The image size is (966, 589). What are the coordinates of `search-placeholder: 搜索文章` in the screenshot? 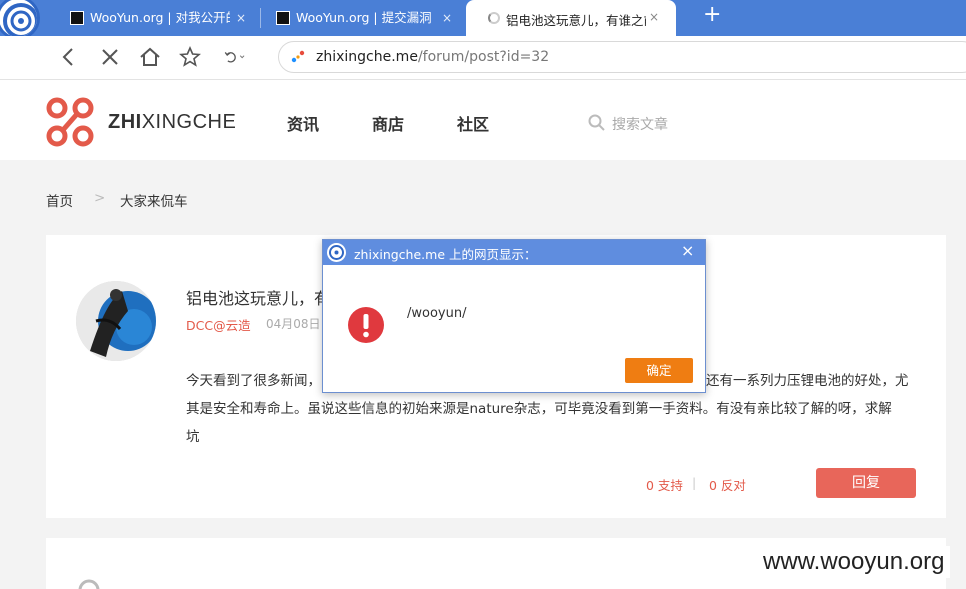 It's located at (640, 125).